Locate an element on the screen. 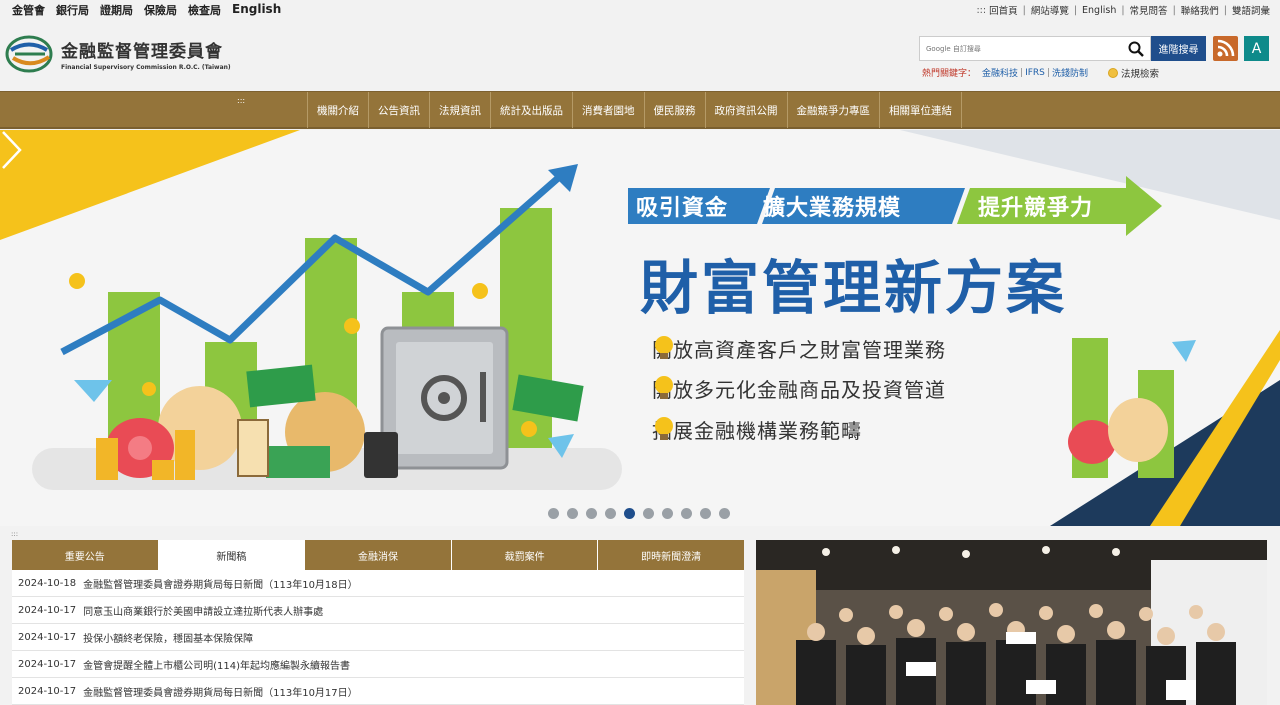 This screenshot has width=1280, height=705. law-search-link: 法規檢索 is located at coordinates (1133, 73).